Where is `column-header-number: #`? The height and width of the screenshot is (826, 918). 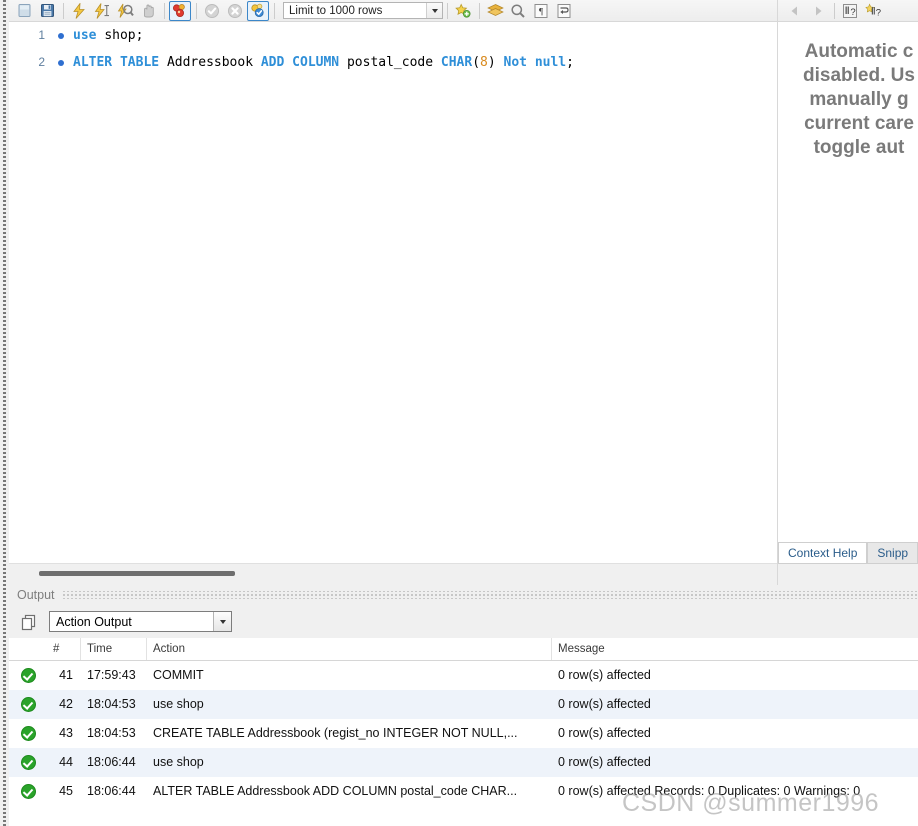 column-header-number: # is located at coordinates (64, 649).